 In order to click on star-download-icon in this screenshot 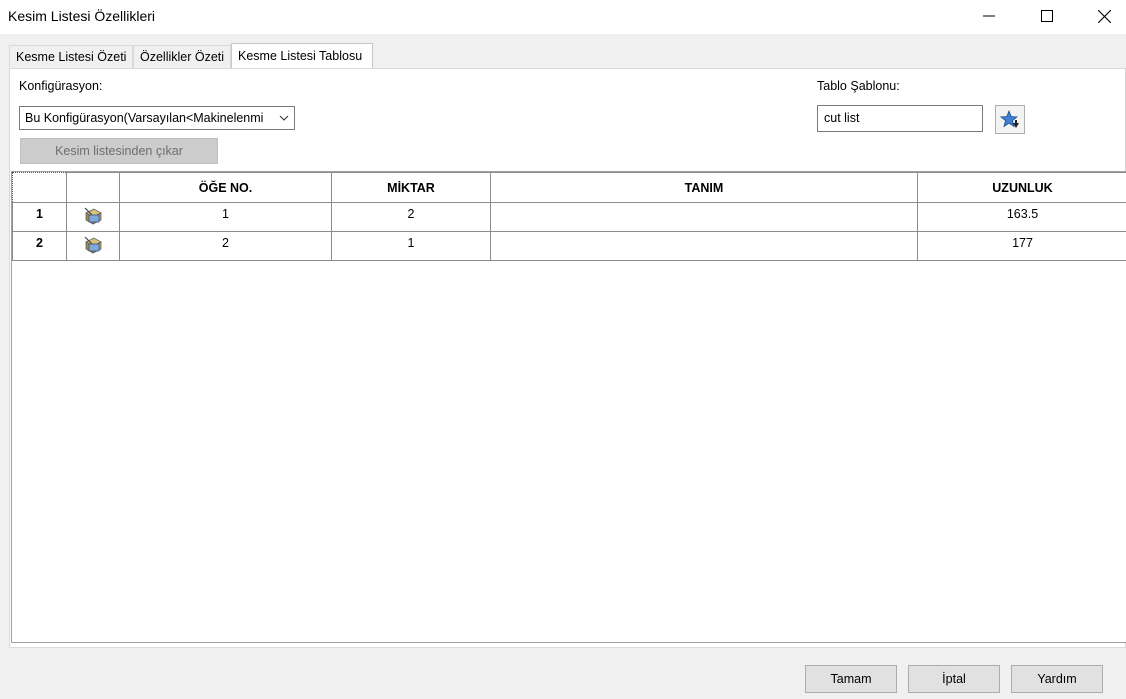, I will do `click(1009, 118)`.